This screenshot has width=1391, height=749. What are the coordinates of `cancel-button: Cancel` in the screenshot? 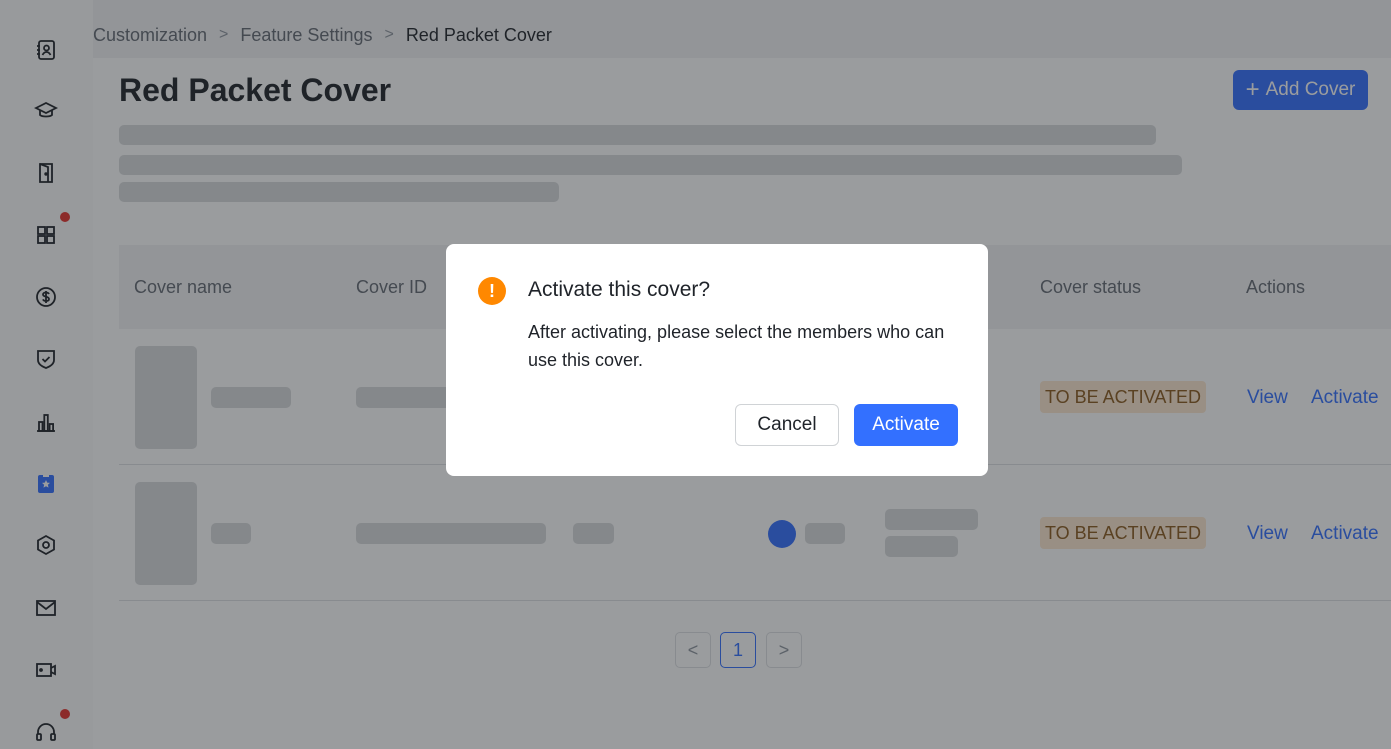 It's located at (787, 425).